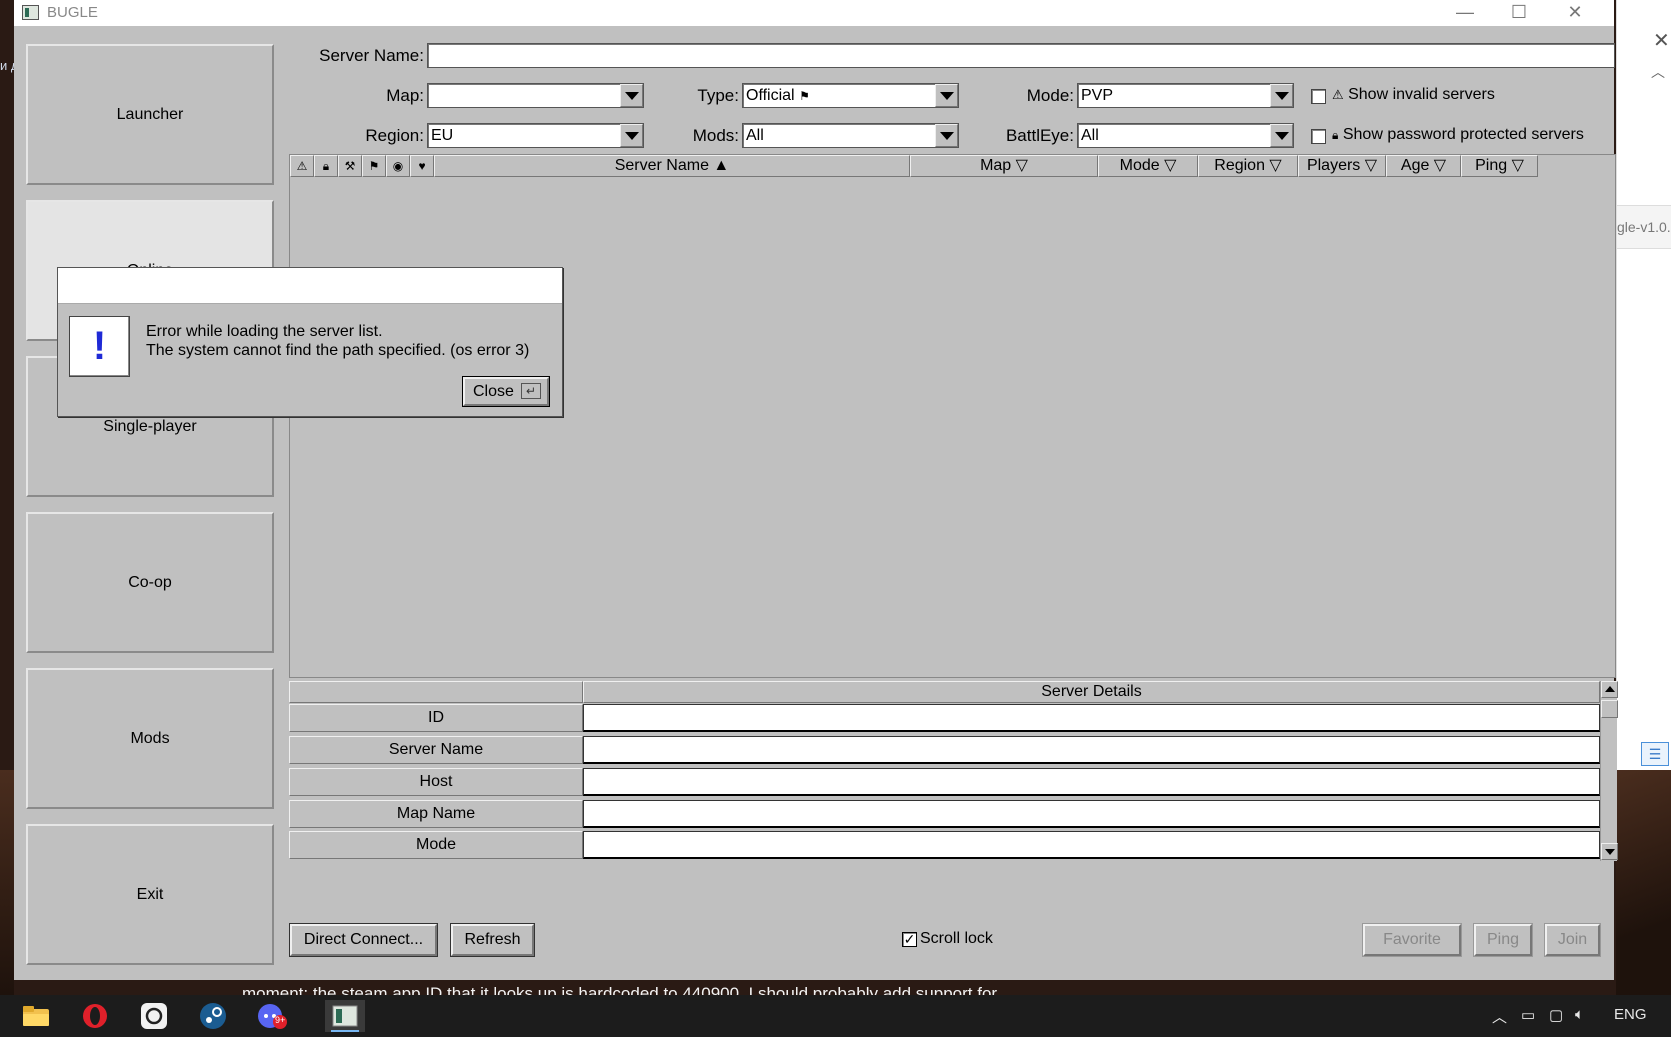  I want to click on chatbot-icon, so click(154, 1016).